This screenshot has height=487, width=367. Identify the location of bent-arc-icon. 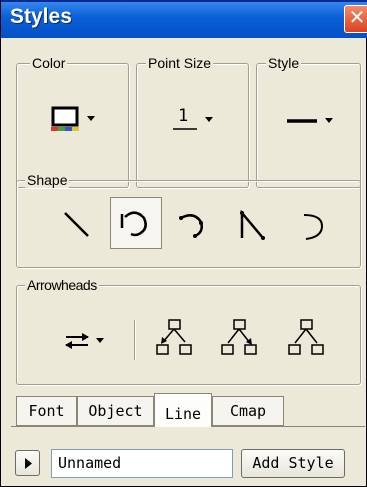
(133, 224).